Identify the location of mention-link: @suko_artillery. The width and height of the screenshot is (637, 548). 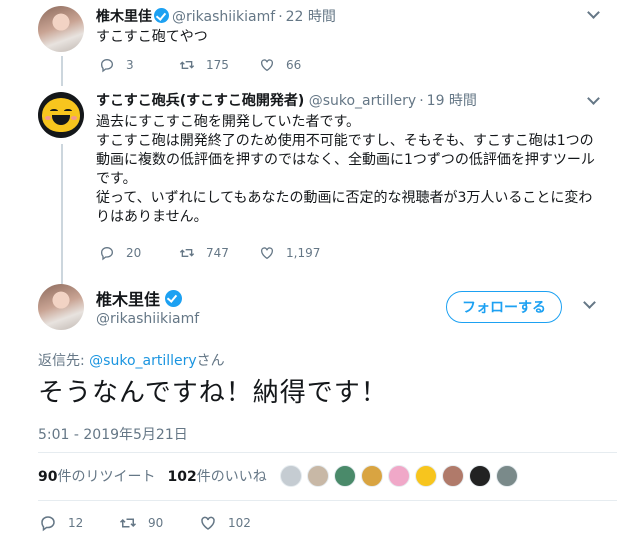
(143, 361).